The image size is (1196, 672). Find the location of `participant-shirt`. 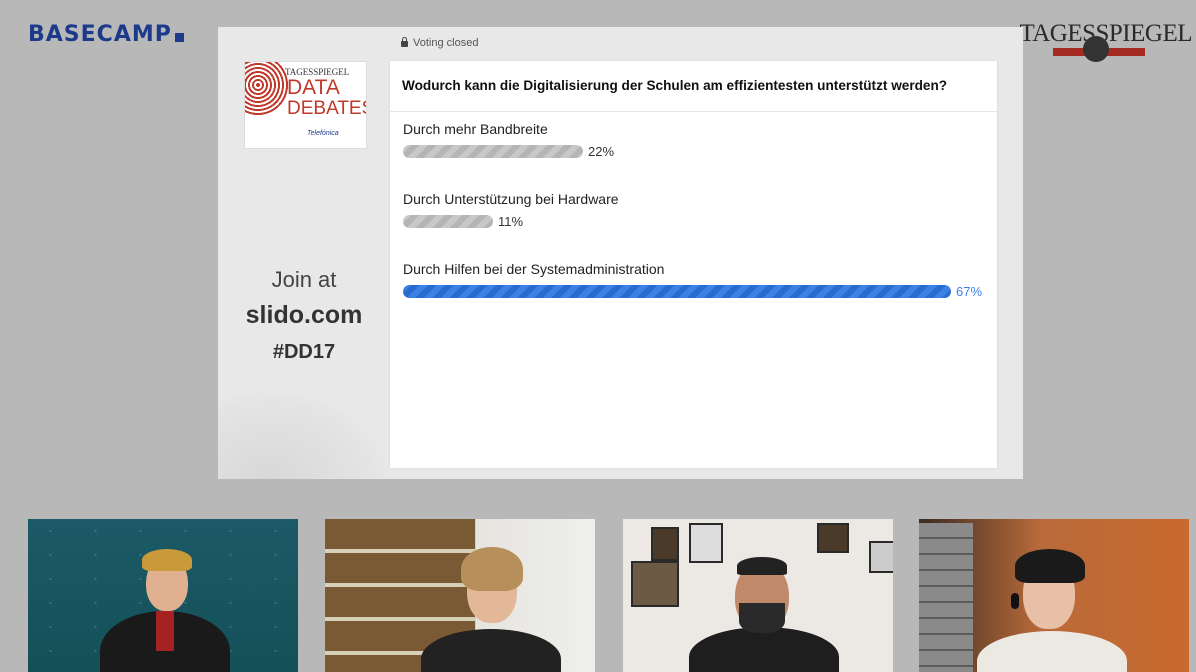

participant-shirt is located at coordinates (165, 631).